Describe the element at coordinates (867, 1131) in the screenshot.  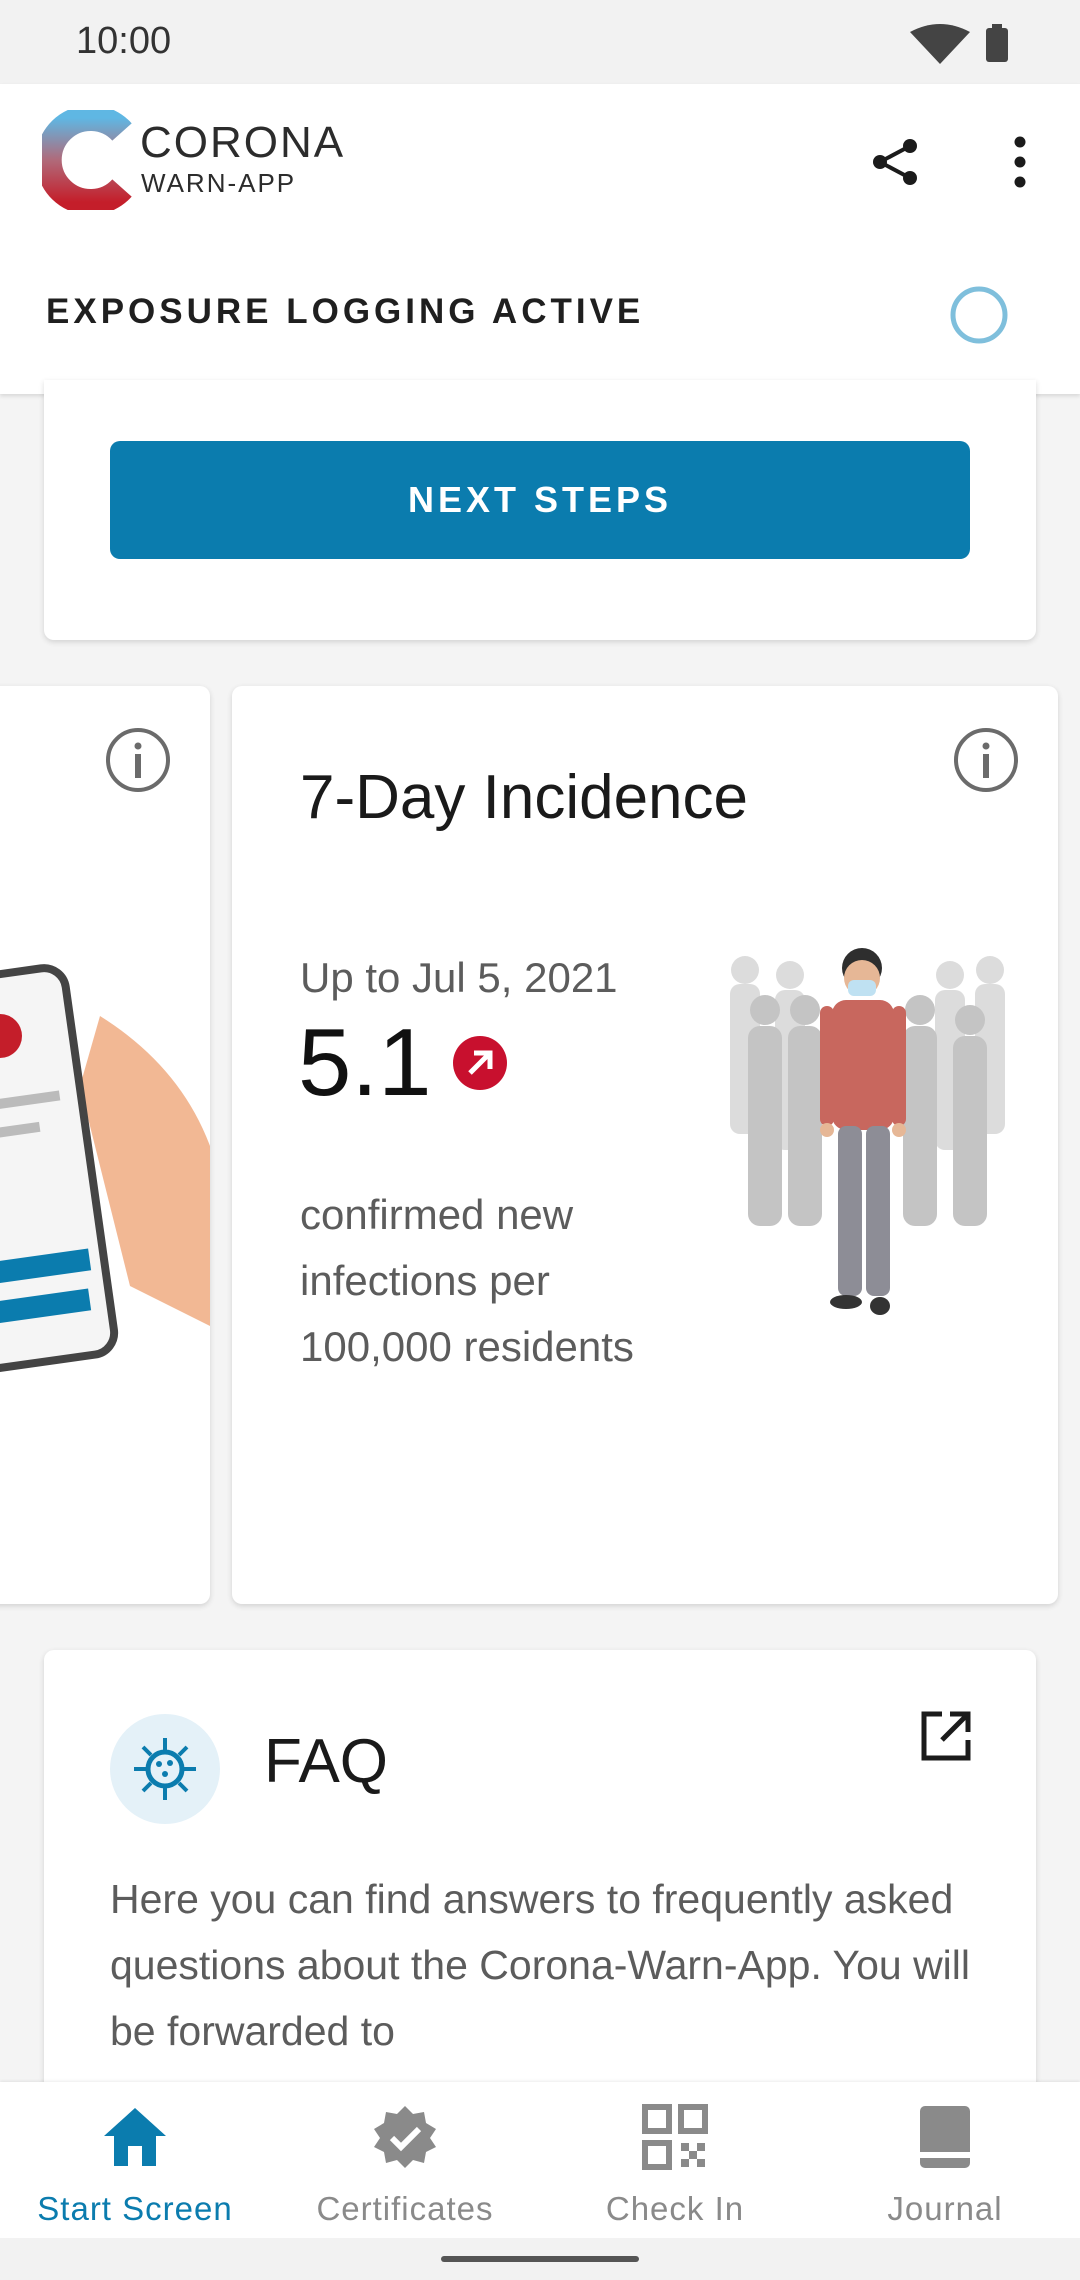
I see `crowd-illustration-icon` at that location.